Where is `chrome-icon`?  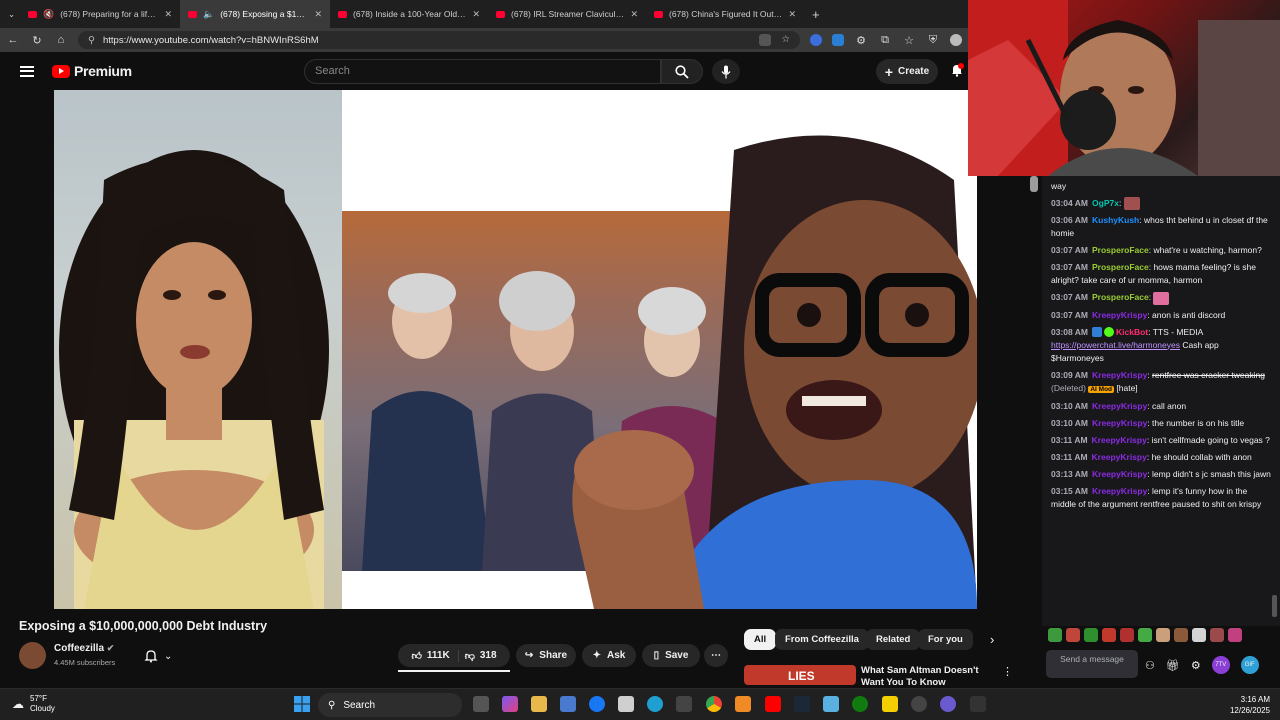
chrome-icon is located at coordinates (714, 704).